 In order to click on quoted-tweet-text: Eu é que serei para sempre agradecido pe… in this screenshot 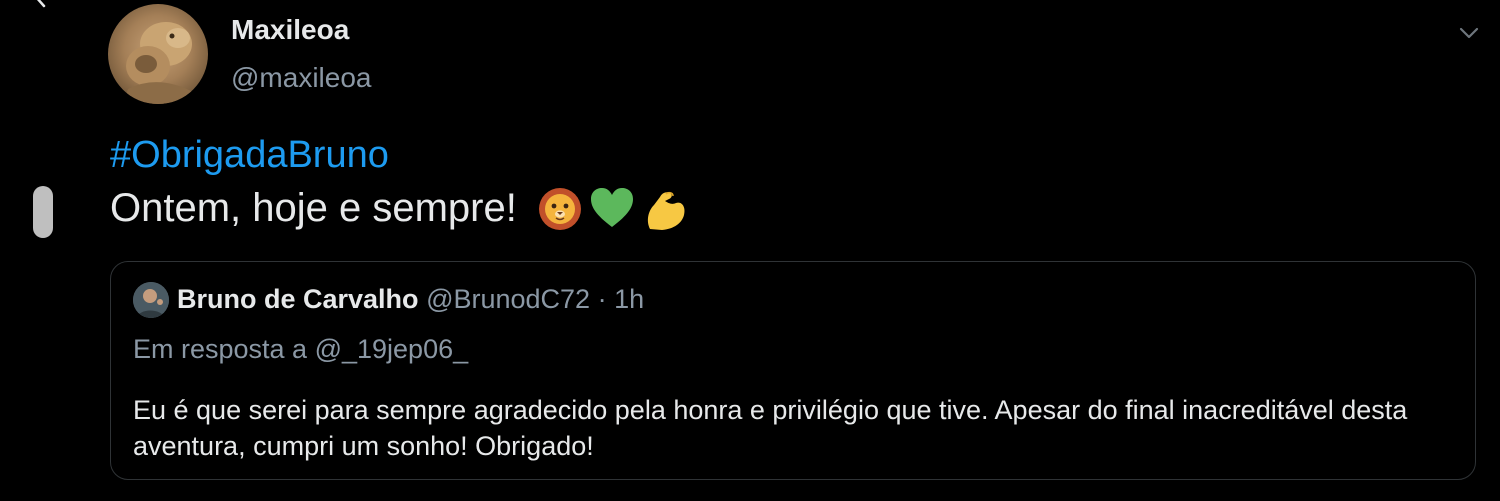, I will do `click(770, 428)`.